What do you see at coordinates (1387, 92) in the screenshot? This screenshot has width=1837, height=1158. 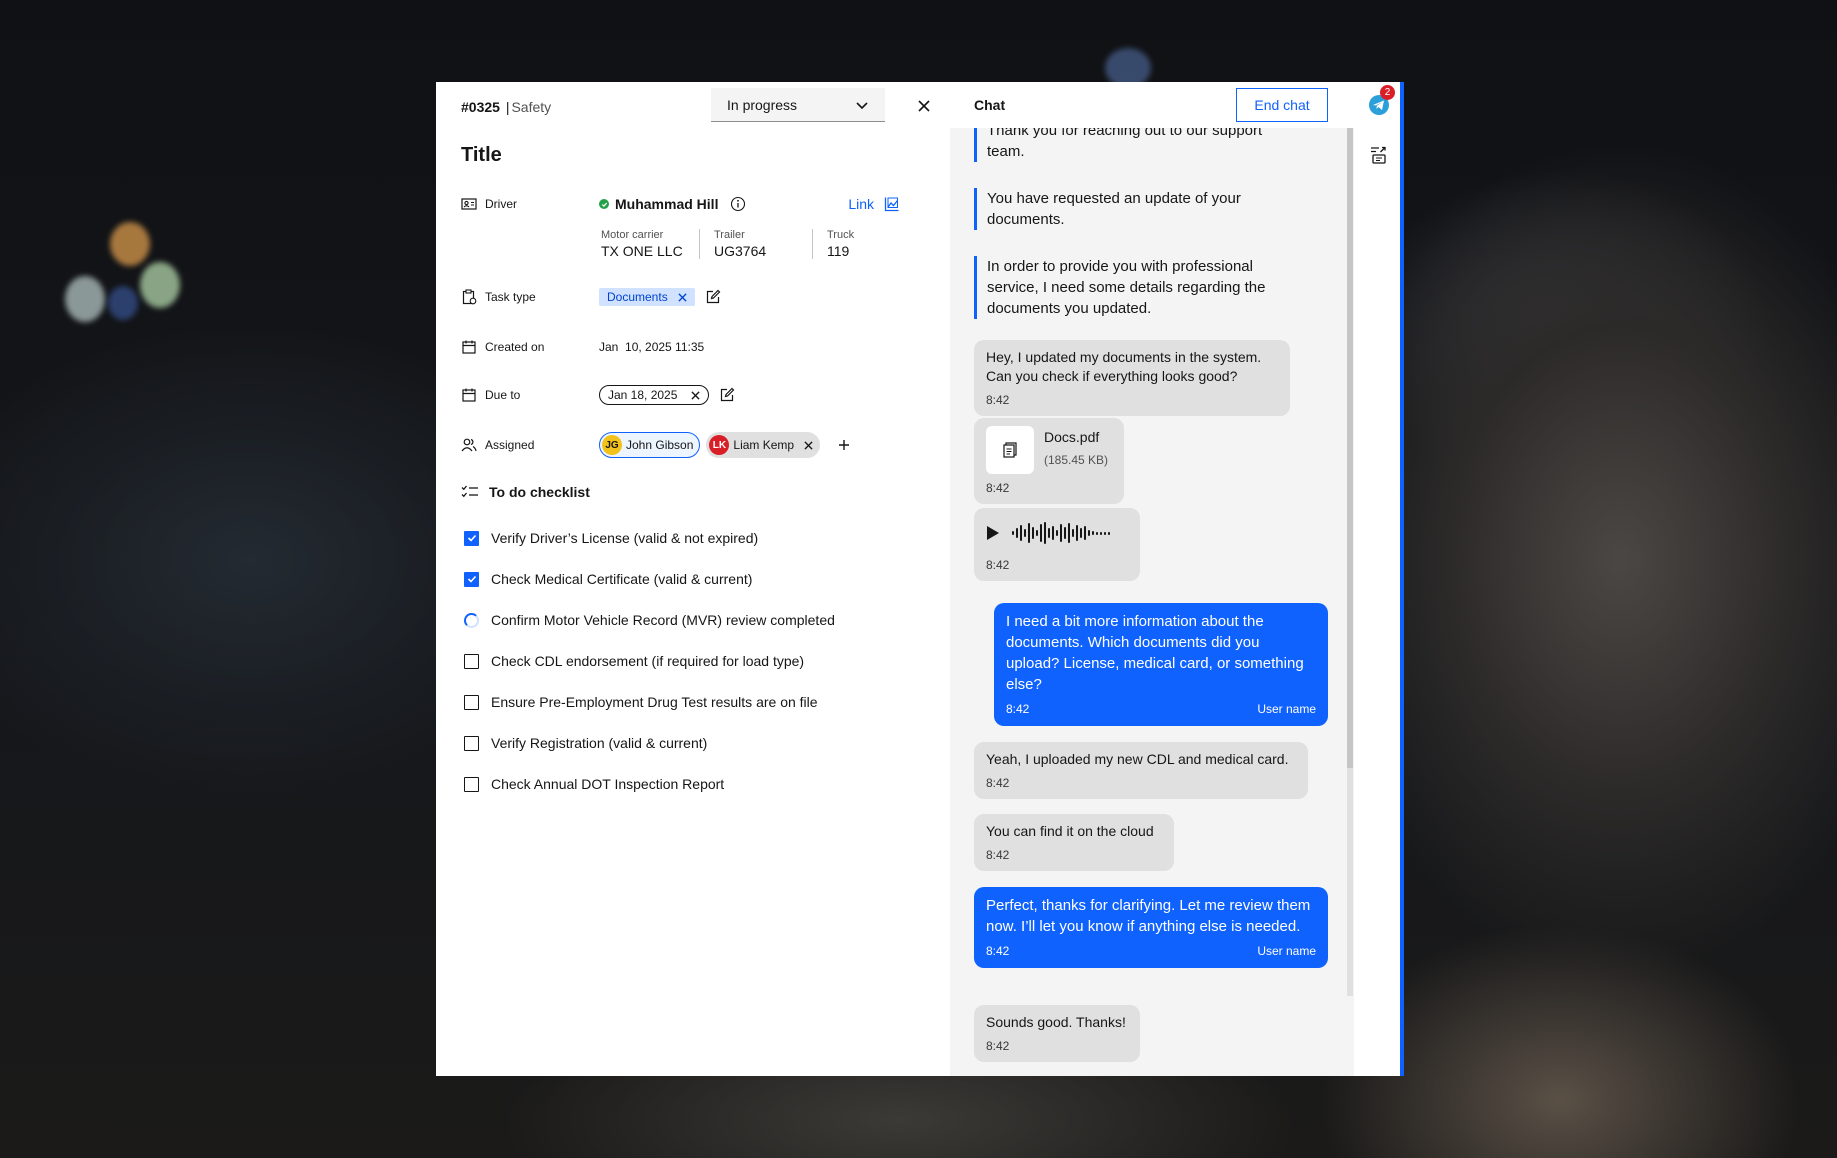 I see `notification-badge: 2` at bounding box center [1387, 92].